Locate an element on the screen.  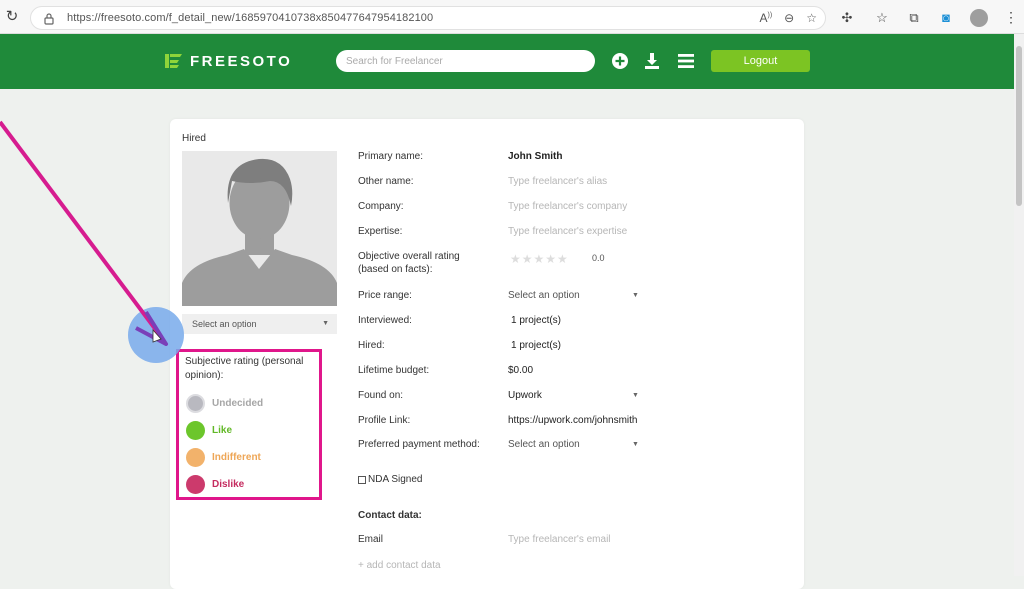
logo: FREESOTO is located at coordinates (227, 61).